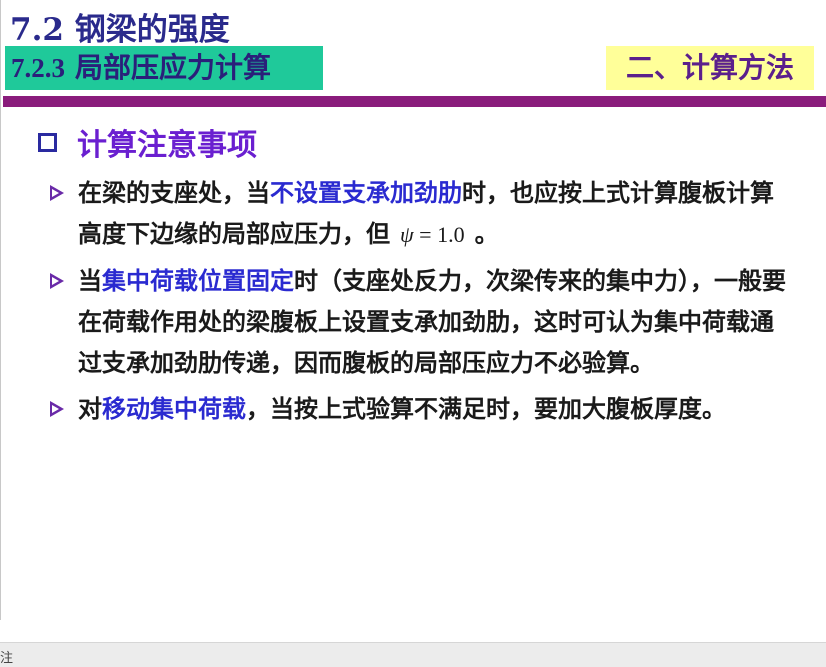 The width and height of the screenshot is (826, 667). I want to click on checkbox-icon, so click(47, 142).